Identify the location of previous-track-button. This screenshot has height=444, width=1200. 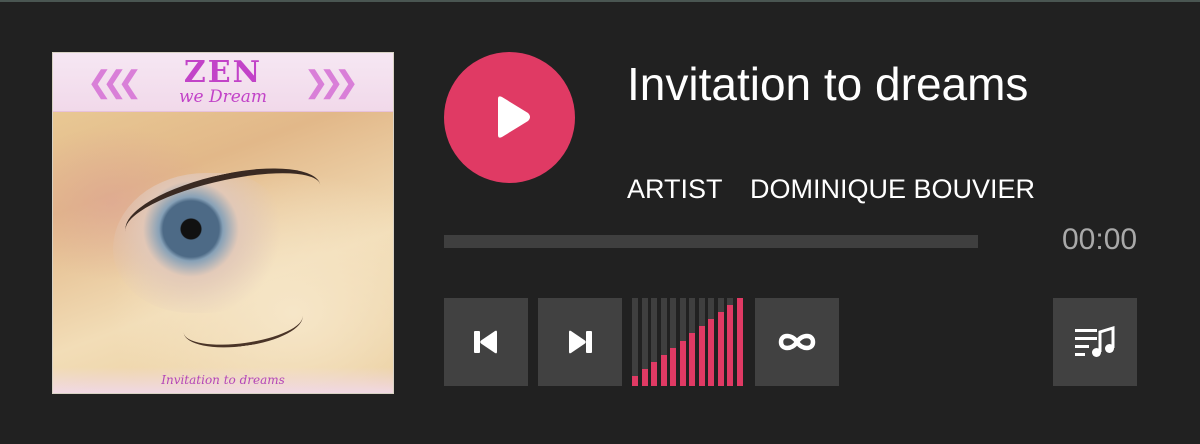
(486, 342).